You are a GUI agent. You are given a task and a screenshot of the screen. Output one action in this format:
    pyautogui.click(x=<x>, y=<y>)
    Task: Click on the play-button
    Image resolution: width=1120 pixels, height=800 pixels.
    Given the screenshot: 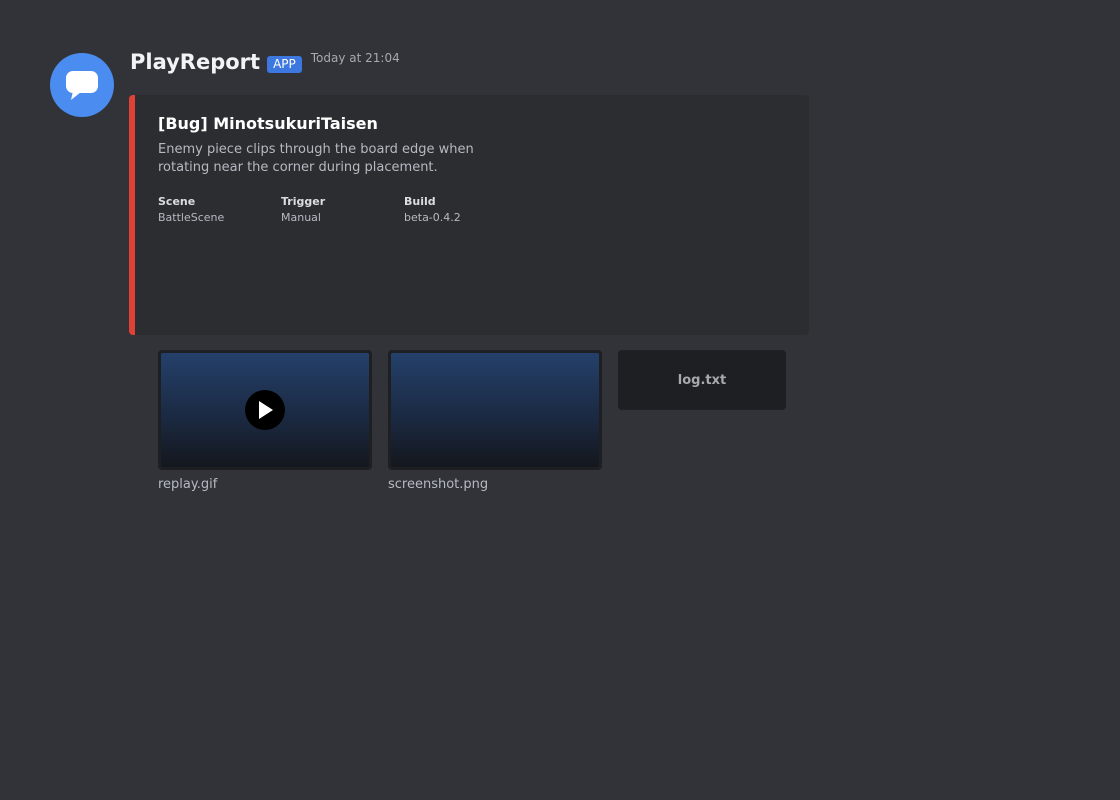 What is the action you would take?
    pyautogui.click(x=265, y=410)
    